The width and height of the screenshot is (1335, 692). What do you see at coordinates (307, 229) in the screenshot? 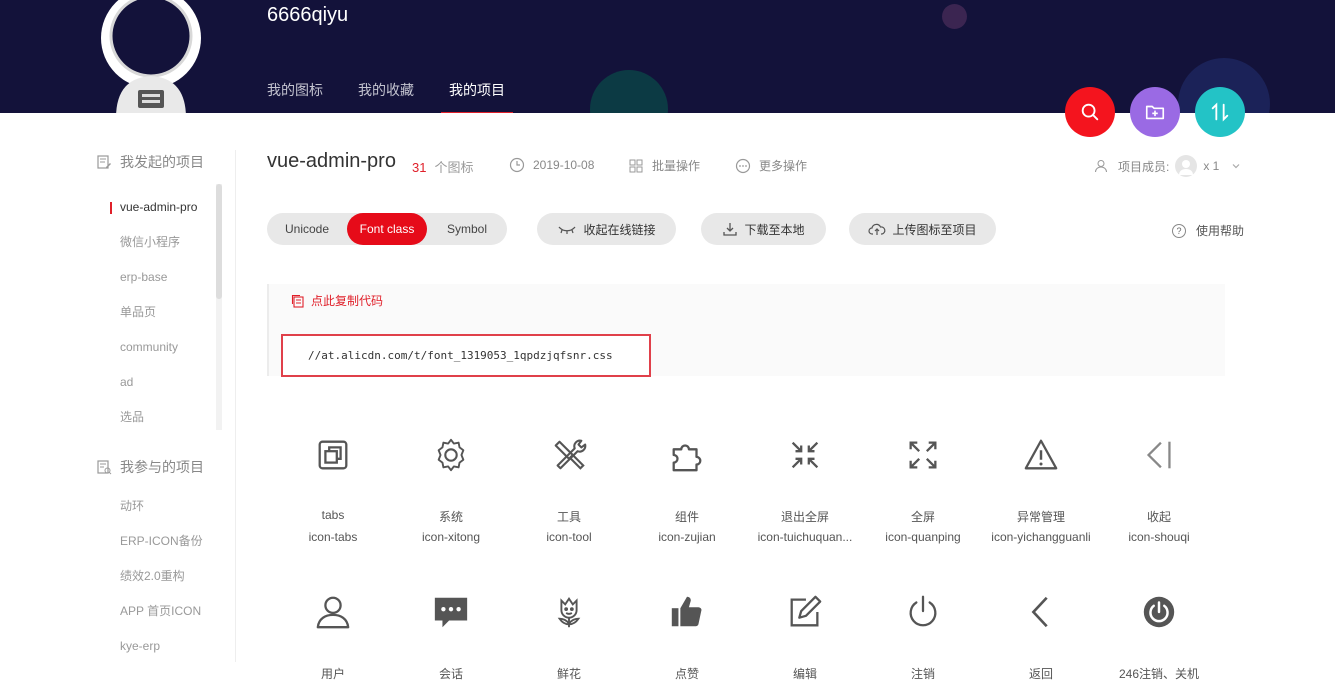
I see `format-unicode-tab: Unicode` at bounding box center [307, 229].